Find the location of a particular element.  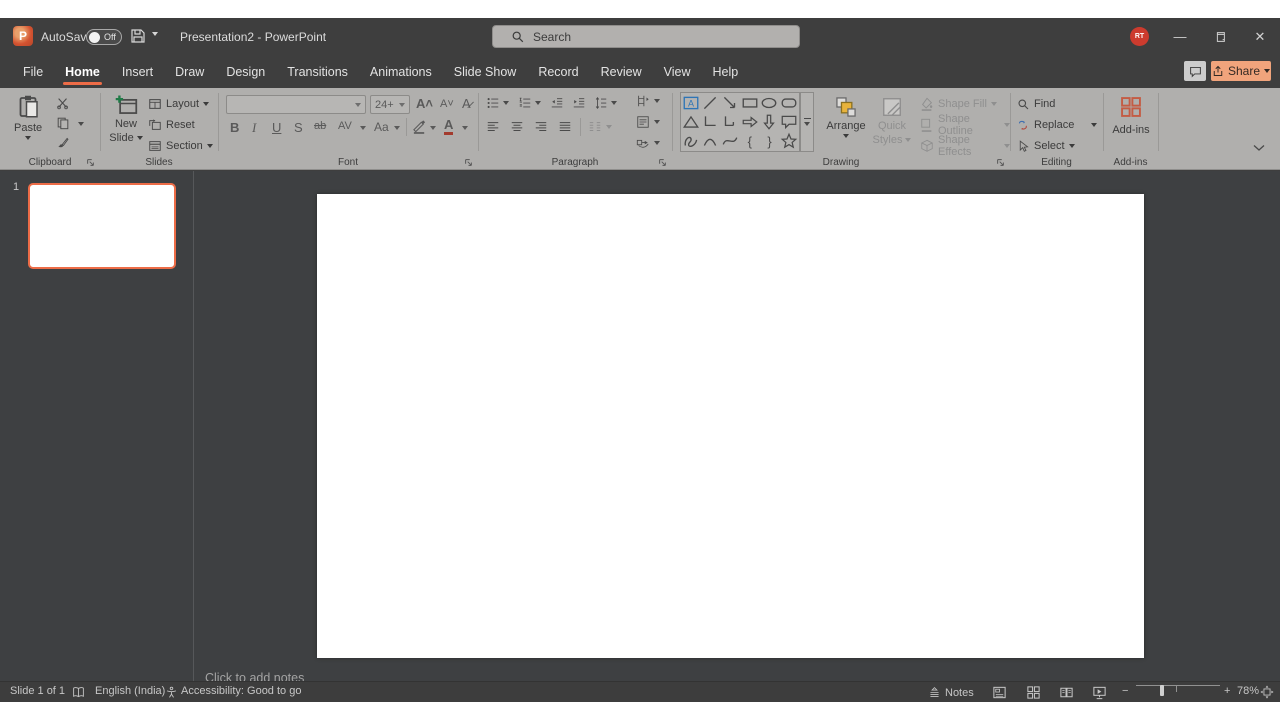

tab-home: Home is located at coordinates (82, 72).